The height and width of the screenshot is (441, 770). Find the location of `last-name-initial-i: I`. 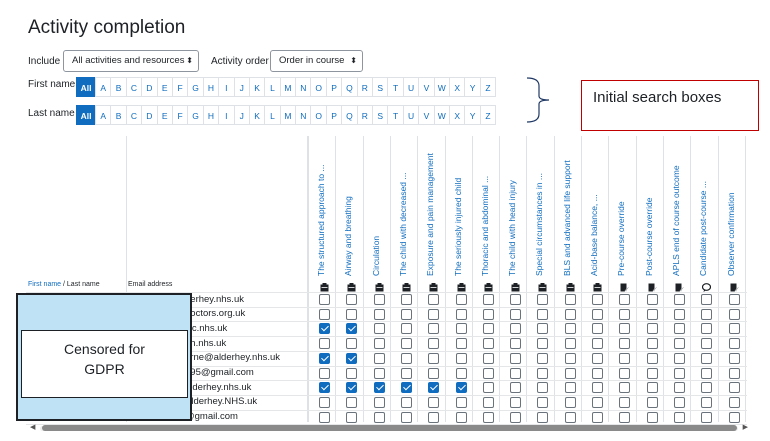

last-name-initial-i: I is located at coordinates (226, 115).